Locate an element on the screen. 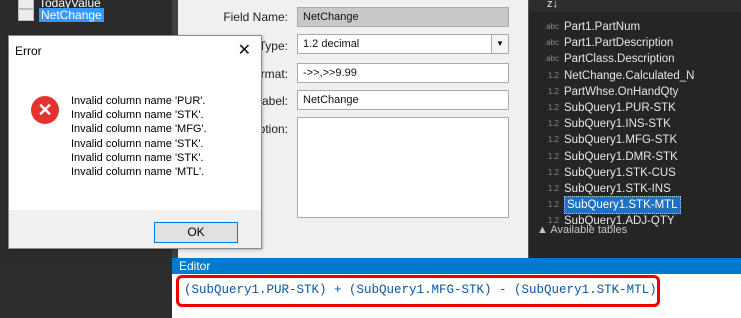 Image resolution: width=741 pixels, height=318 pixels. column-name: NetChange.Calculated_N is located at coordinates (629, 75).